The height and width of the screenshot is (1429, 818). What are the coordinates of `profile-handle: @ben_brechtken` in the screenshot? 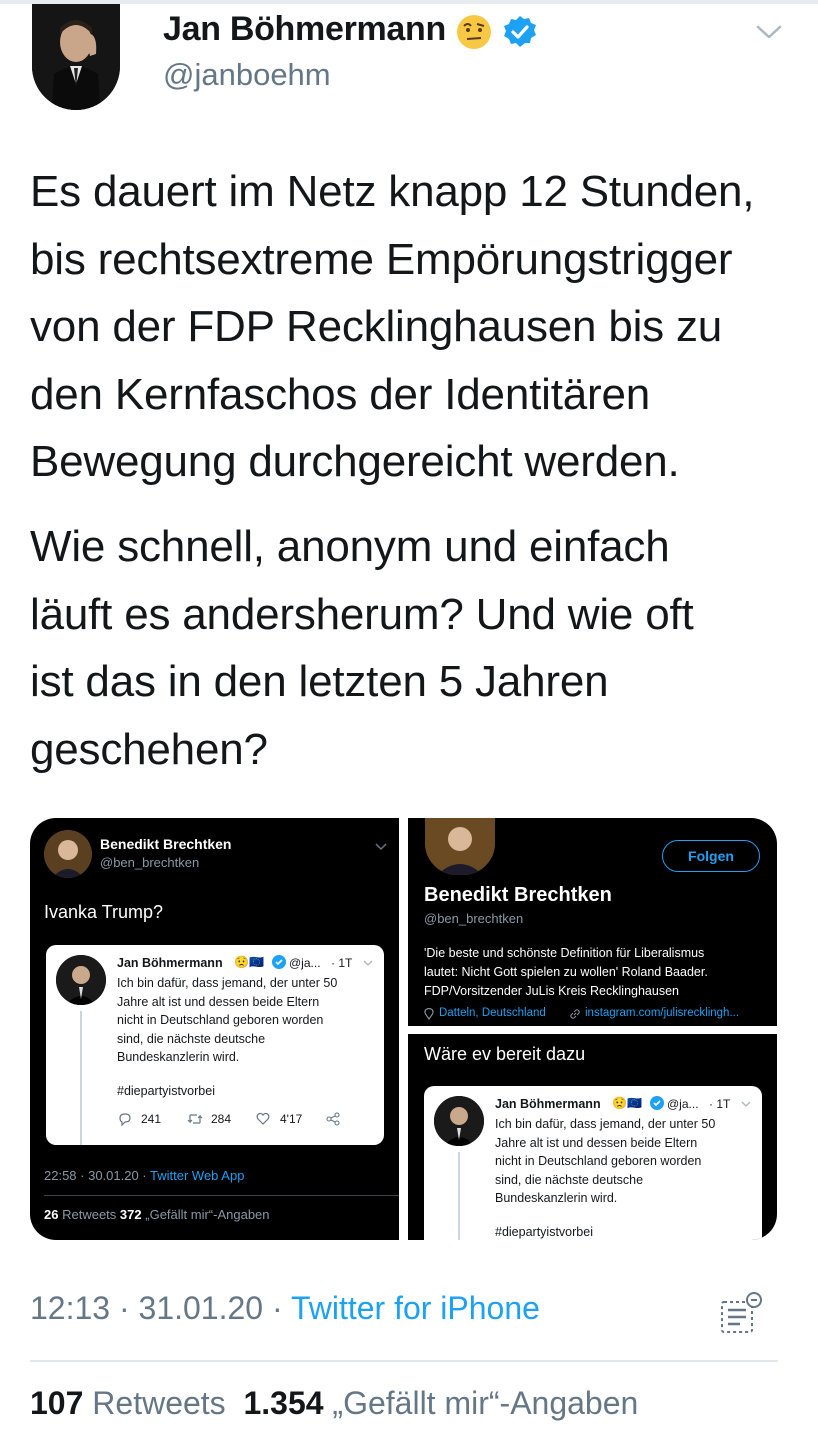 It's located at (474, 918).